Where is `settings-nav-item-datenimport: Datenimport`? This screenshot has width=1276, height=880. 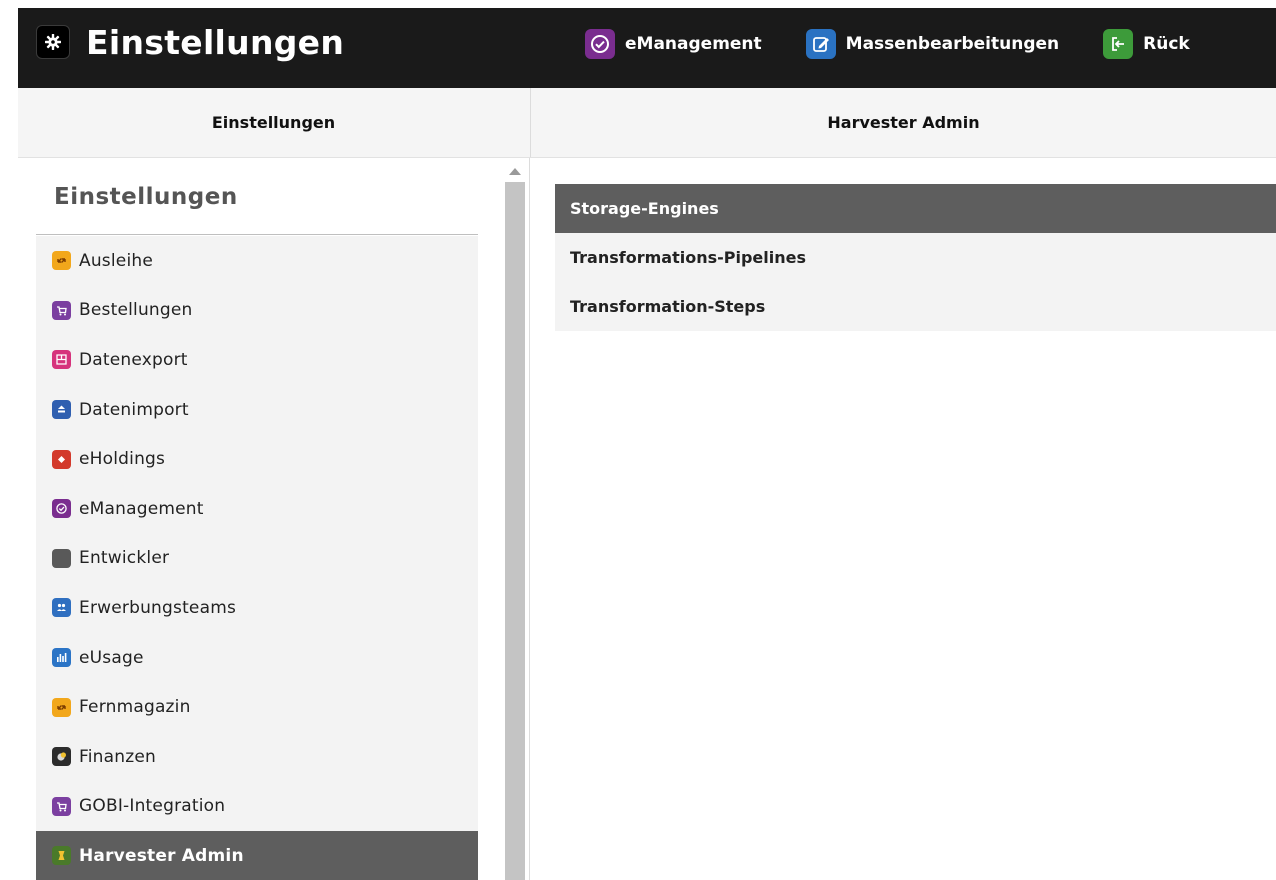 settings-nav-item-datenimport: Datenimport is located at coordinates (257, 410).